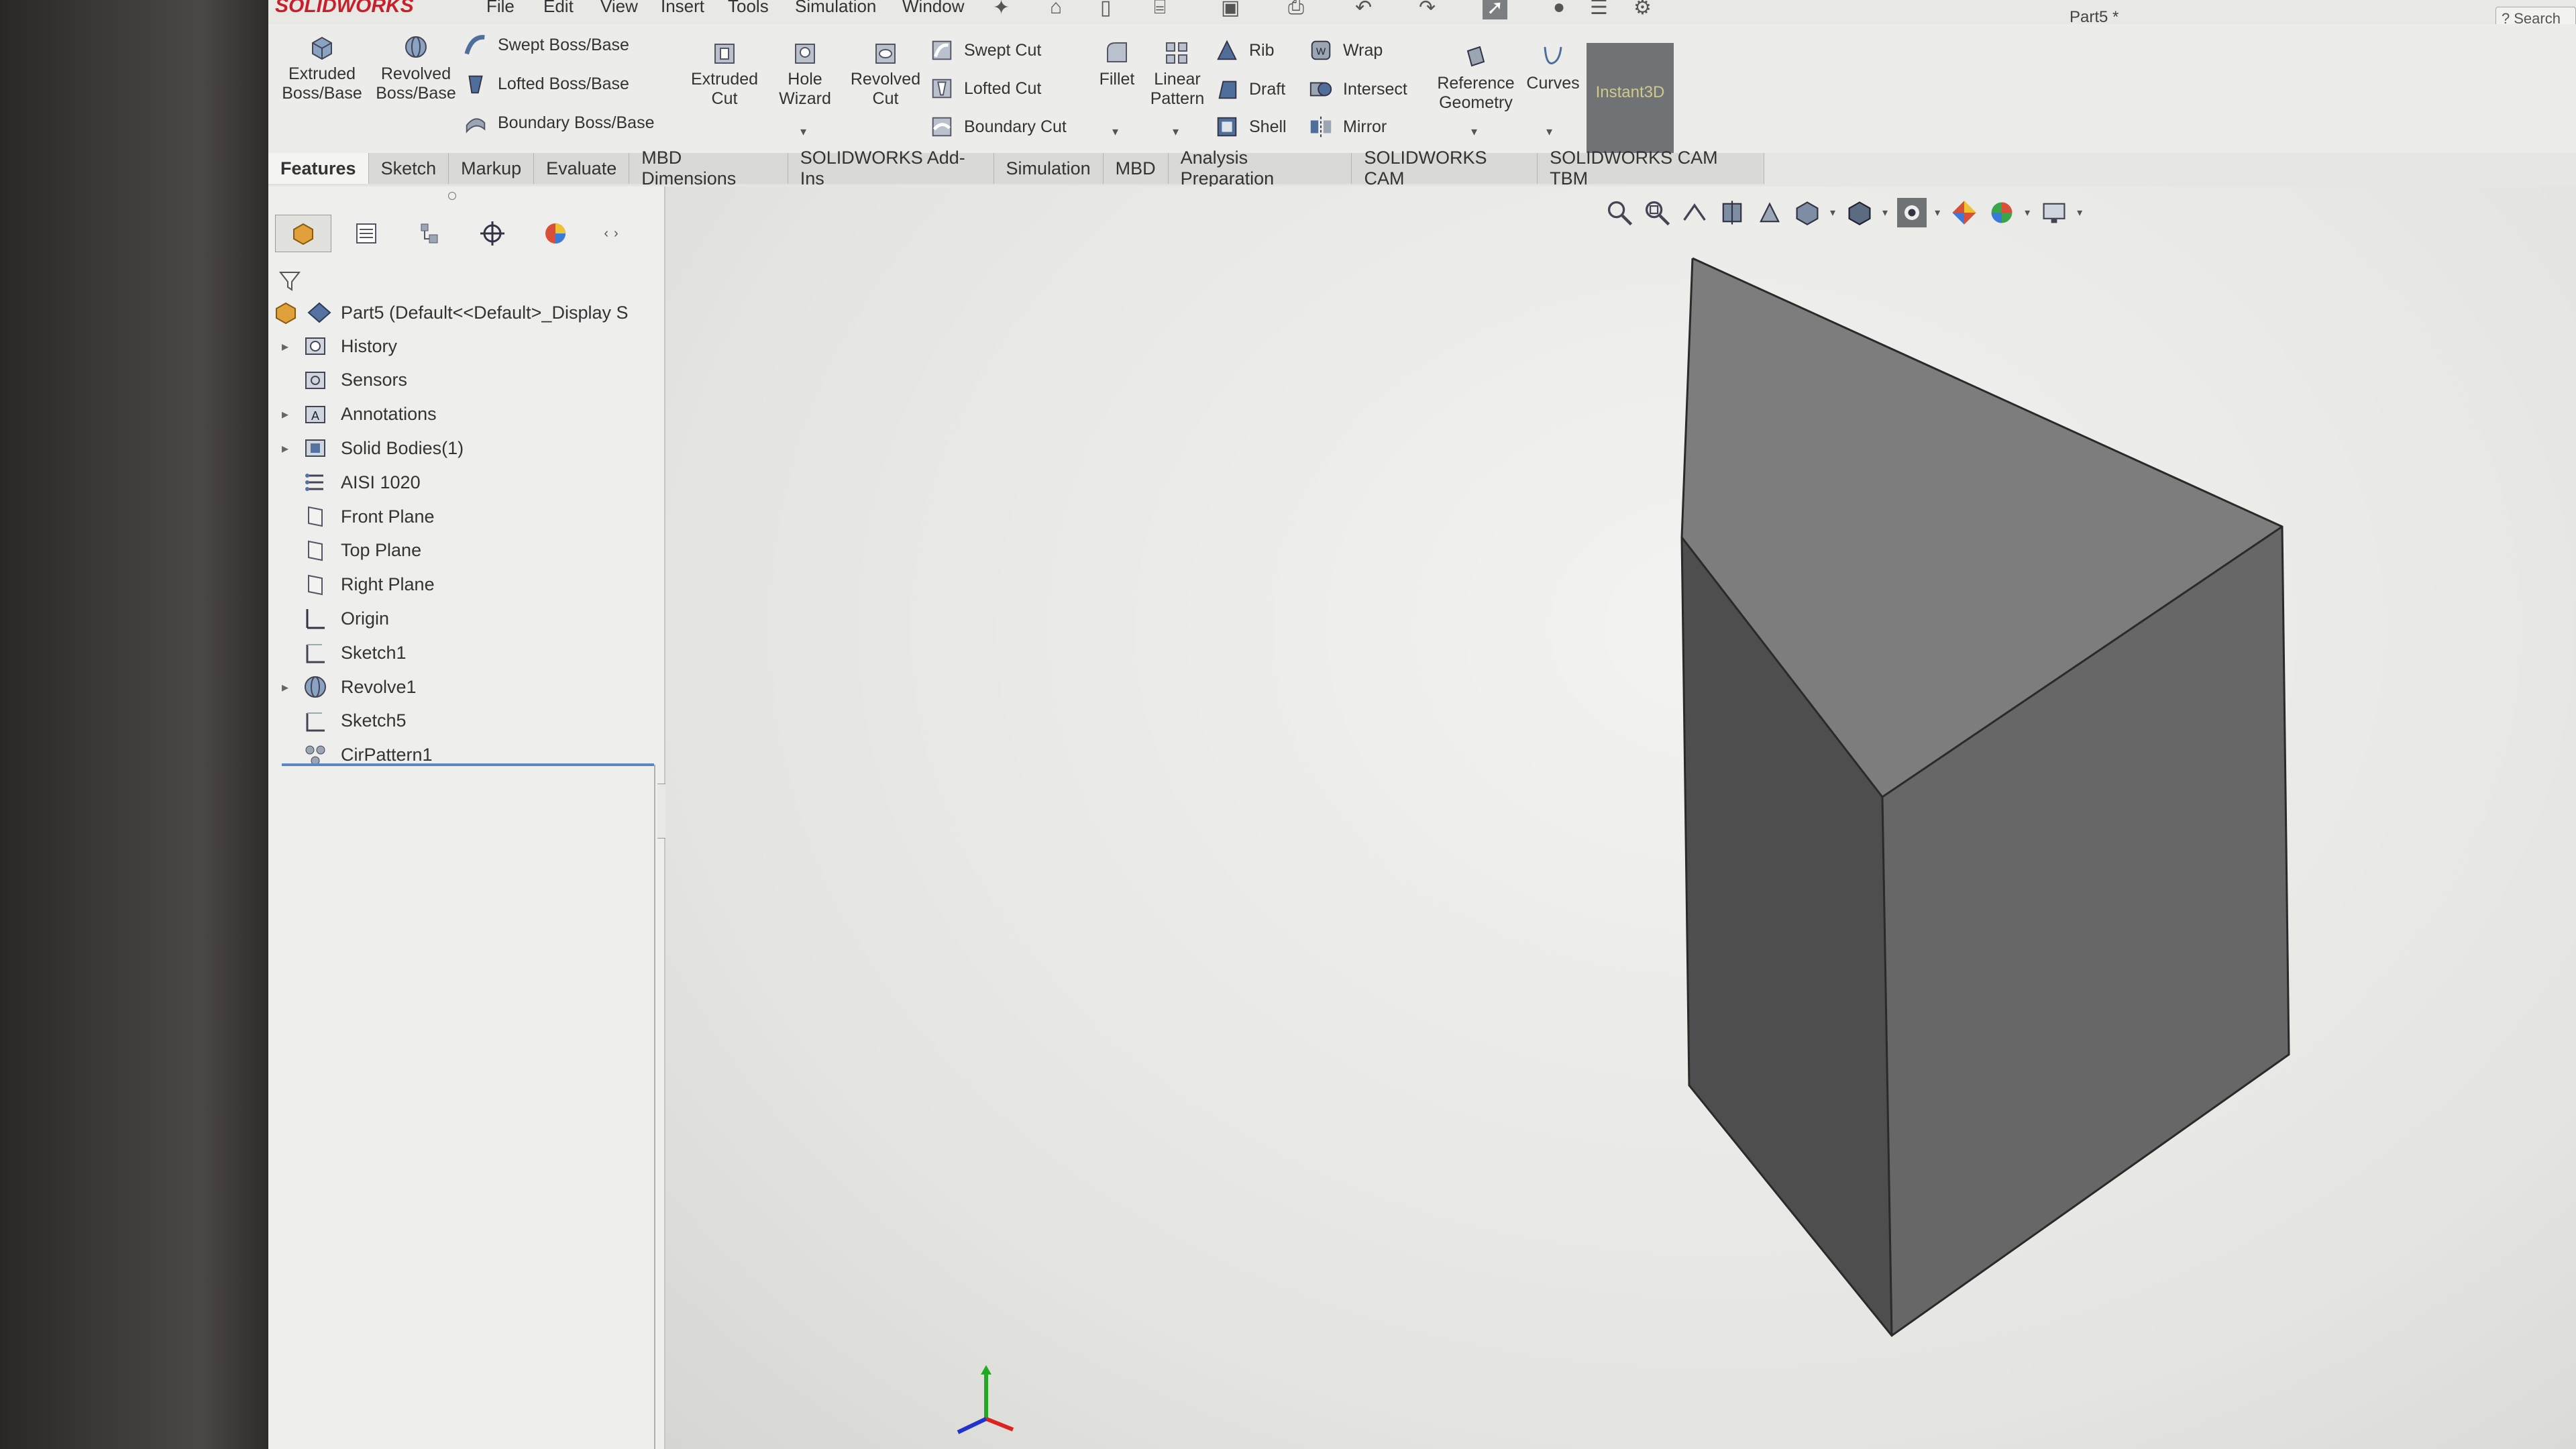 The width and height of the screenshot is (2576, 1449). Describe the element at coordinates (429, 233) in the screenshot. I see `configurationmanager-tab` at that location.